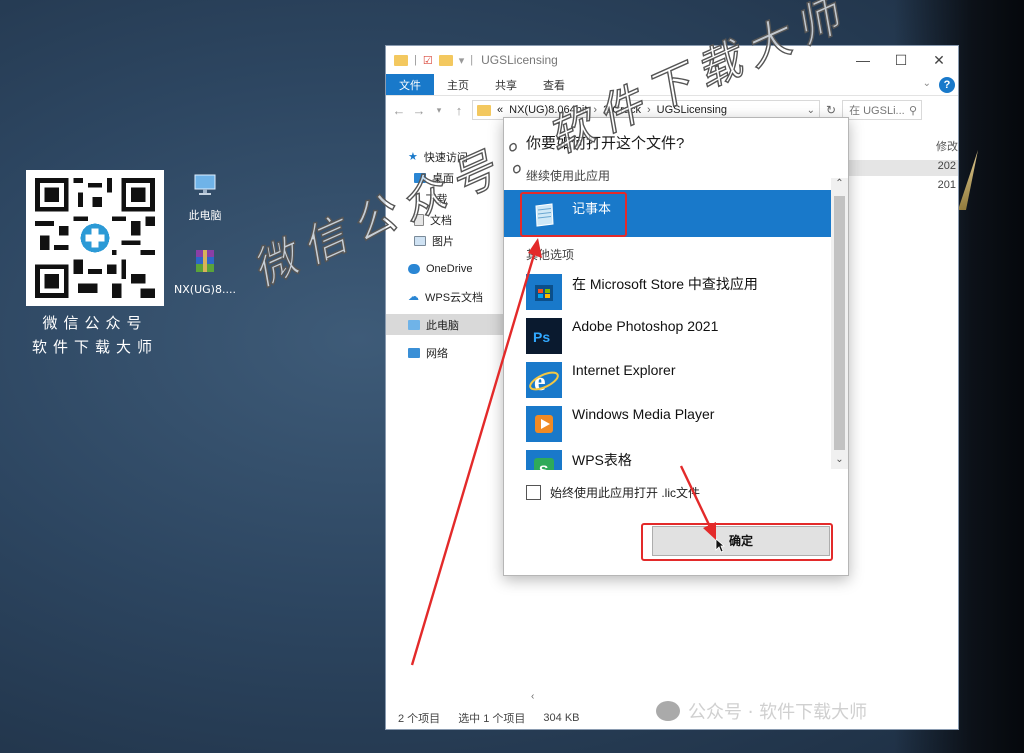 The height and width of the screenshot is (753, 1024). I want to click on always-use-option: 始终使用此应用打开 .lic文件, so click(613, 492).